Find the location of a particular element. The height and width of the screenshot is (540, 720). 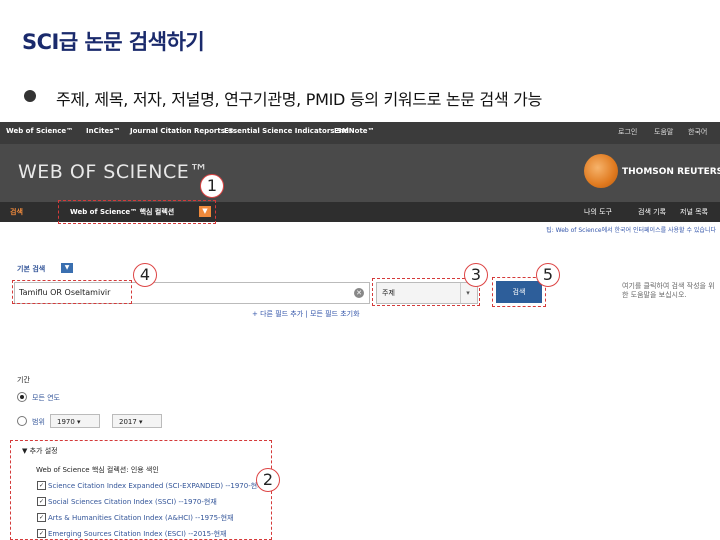

link-jcr: Journal Citation Reports ® is located at coordinates (182, 131).